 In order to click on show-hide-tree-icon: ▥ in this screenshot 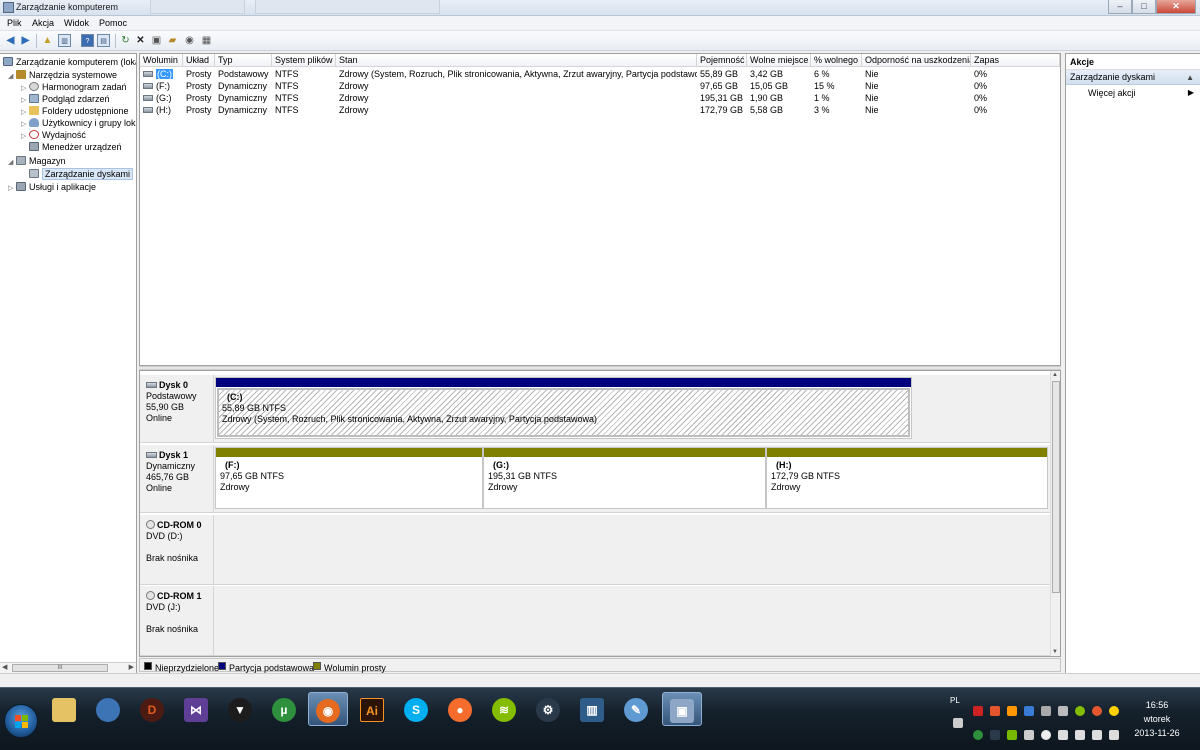, I will do `click(64, 40)`.